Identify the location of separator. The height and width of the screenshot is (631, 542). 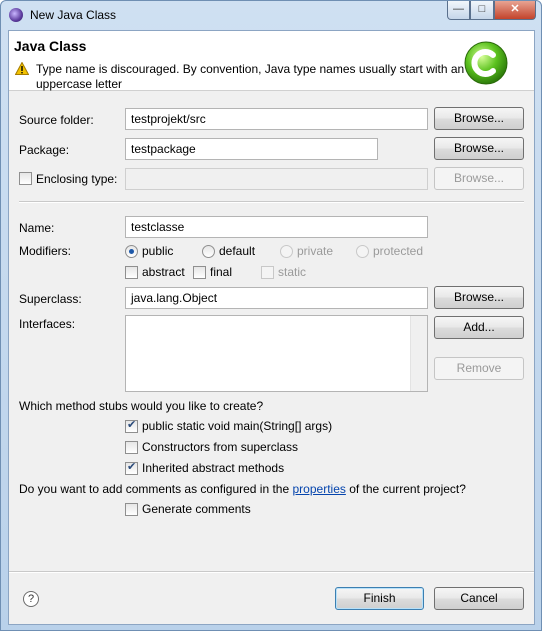
(271, 202).